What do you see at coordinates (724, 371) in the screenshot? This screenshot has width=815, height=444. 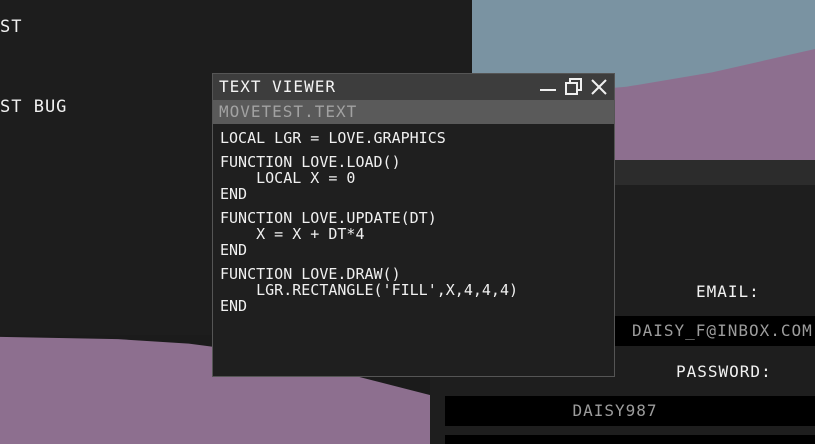 I see `password-label: PASSWORD:` at bounding box center [724, 371].